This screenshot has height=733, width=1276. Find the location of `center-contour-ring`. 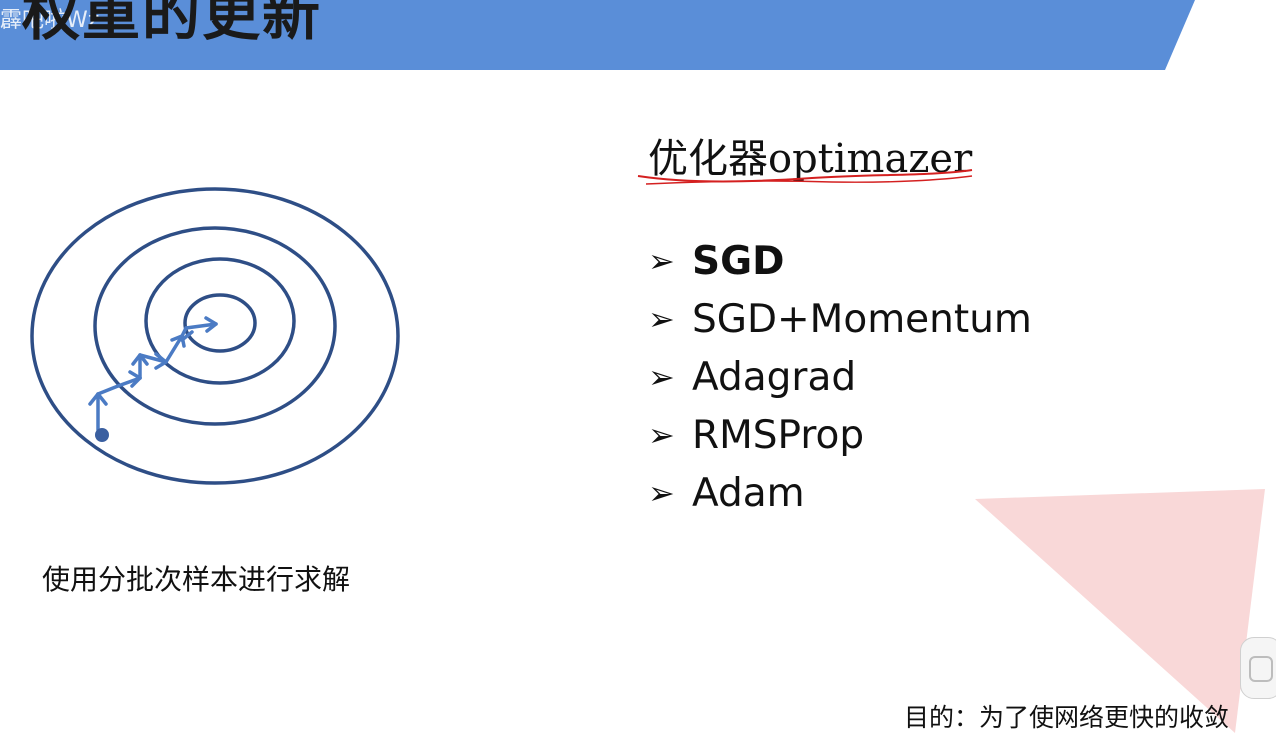

center-contour-ring is located at coordinates (220, 323).